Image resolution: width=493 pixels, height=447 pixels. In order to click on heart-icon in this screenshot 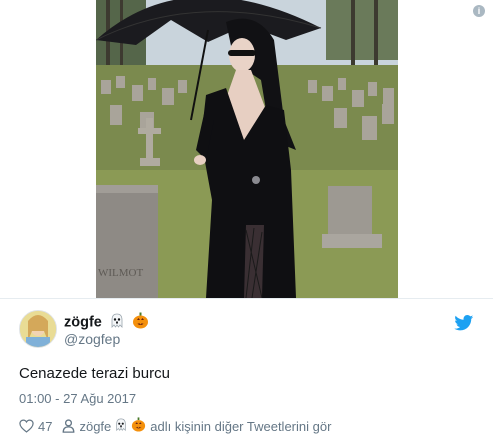, I will do `click(26, 426)`.